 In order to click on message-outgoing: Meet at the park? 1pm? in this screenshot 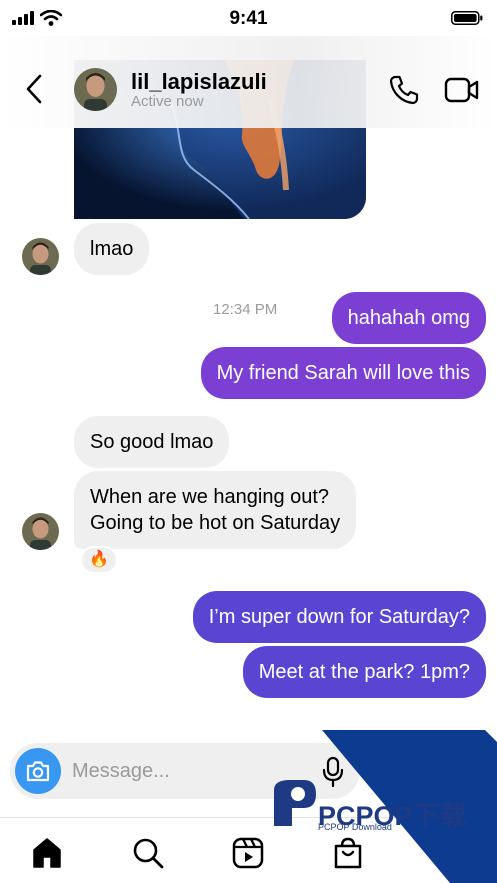, I will do `click(364, 672)`.